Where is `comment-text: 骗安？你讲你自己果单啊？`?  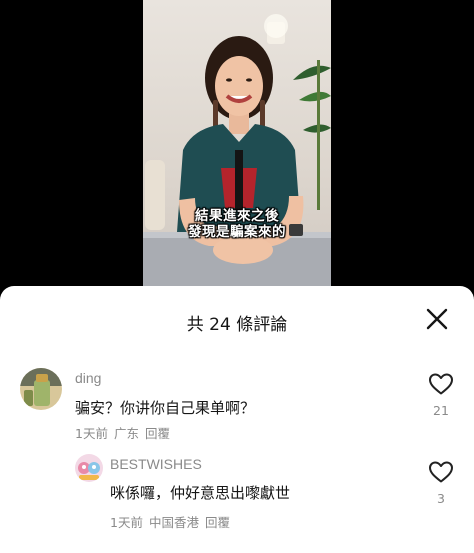 comment-text: 骗安？你讲你自己果单啊？ is located at coordinates (165, 408).